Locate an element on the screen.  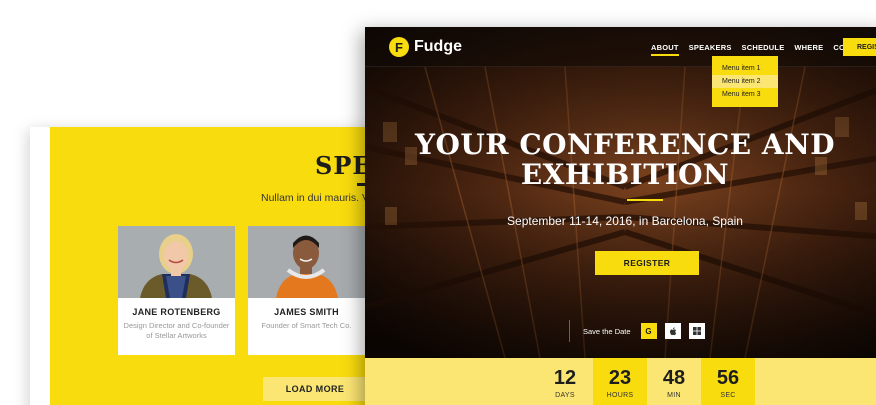
apple-icon is located at coordinates (672, 331).